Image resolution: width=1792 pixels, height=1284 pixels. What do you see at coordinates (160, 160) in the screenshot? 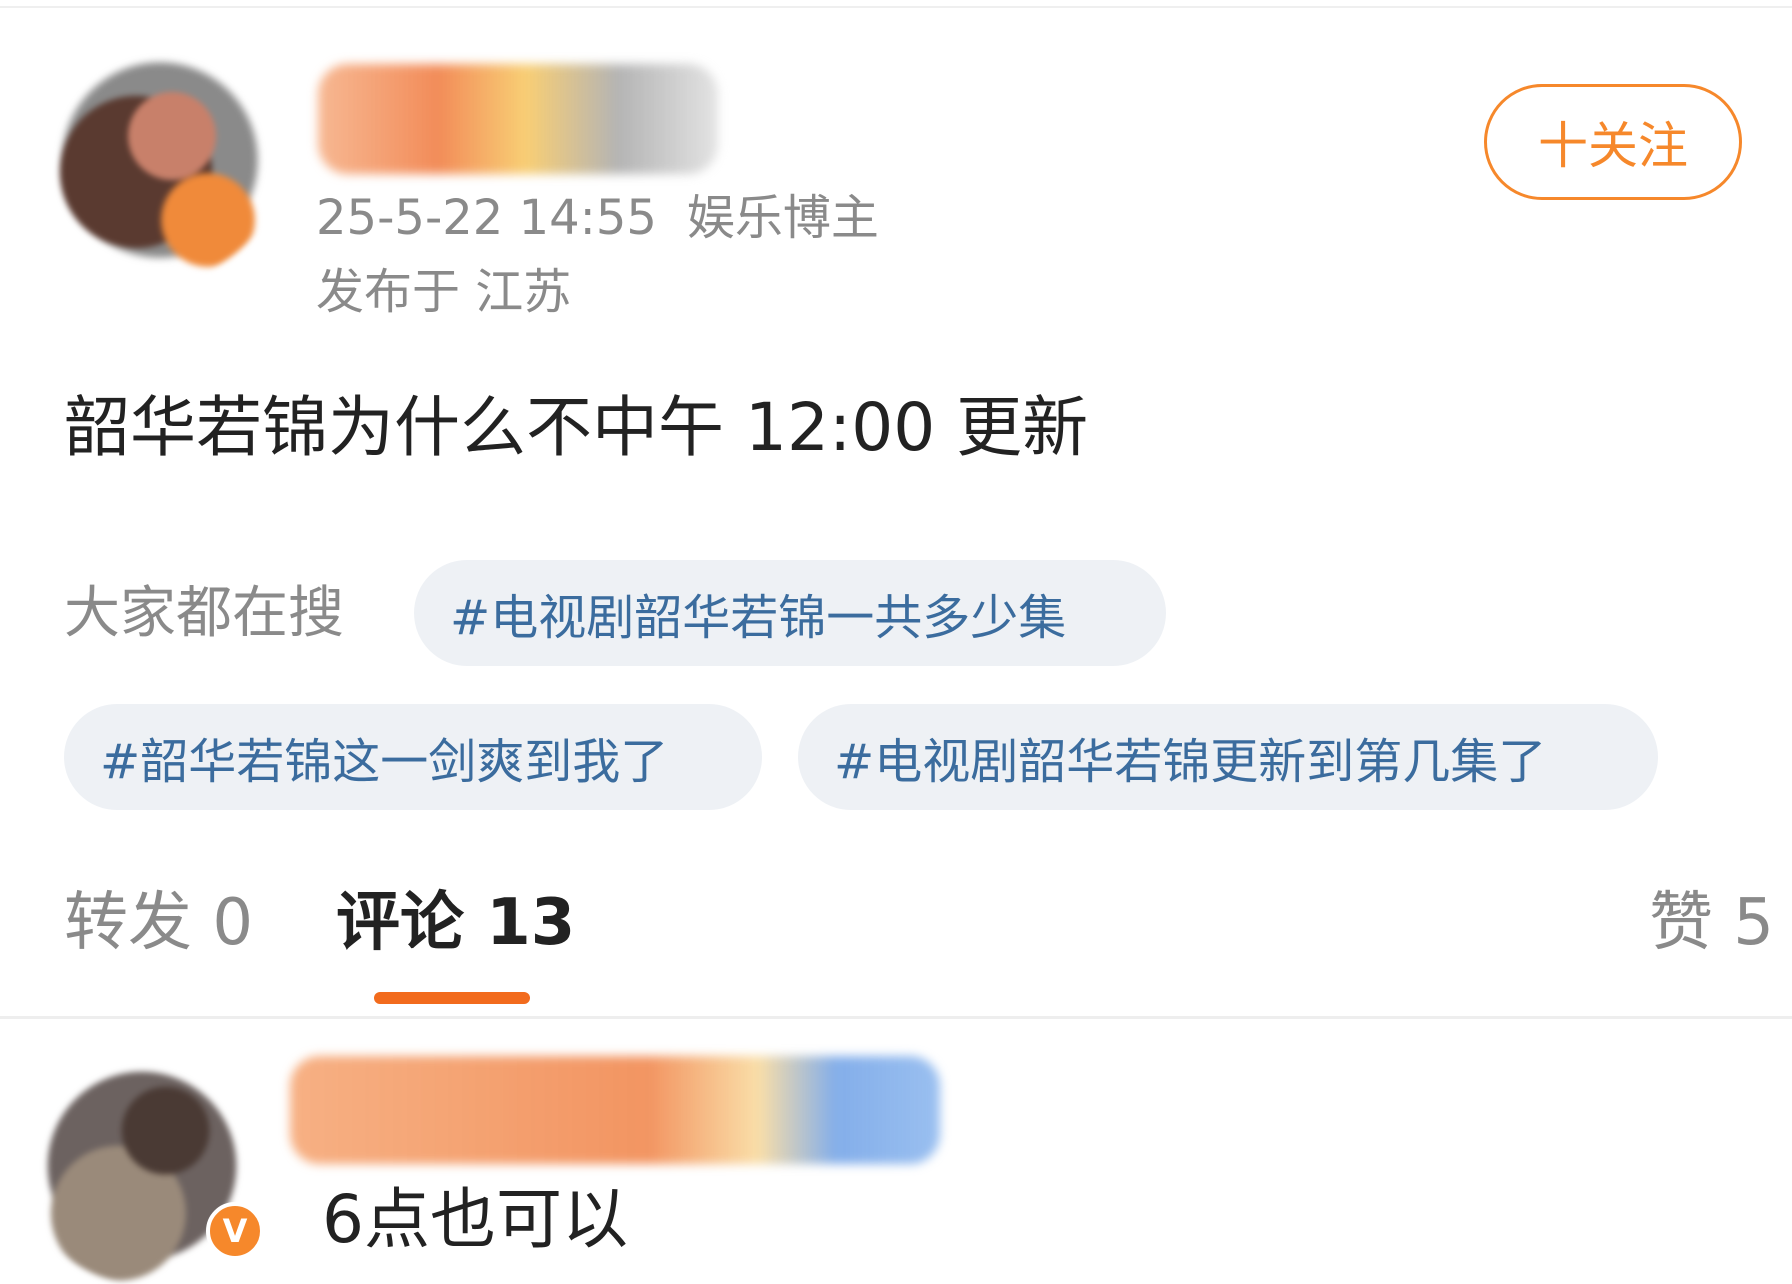
I see `author-avatar` at bounding box center [160, 160].